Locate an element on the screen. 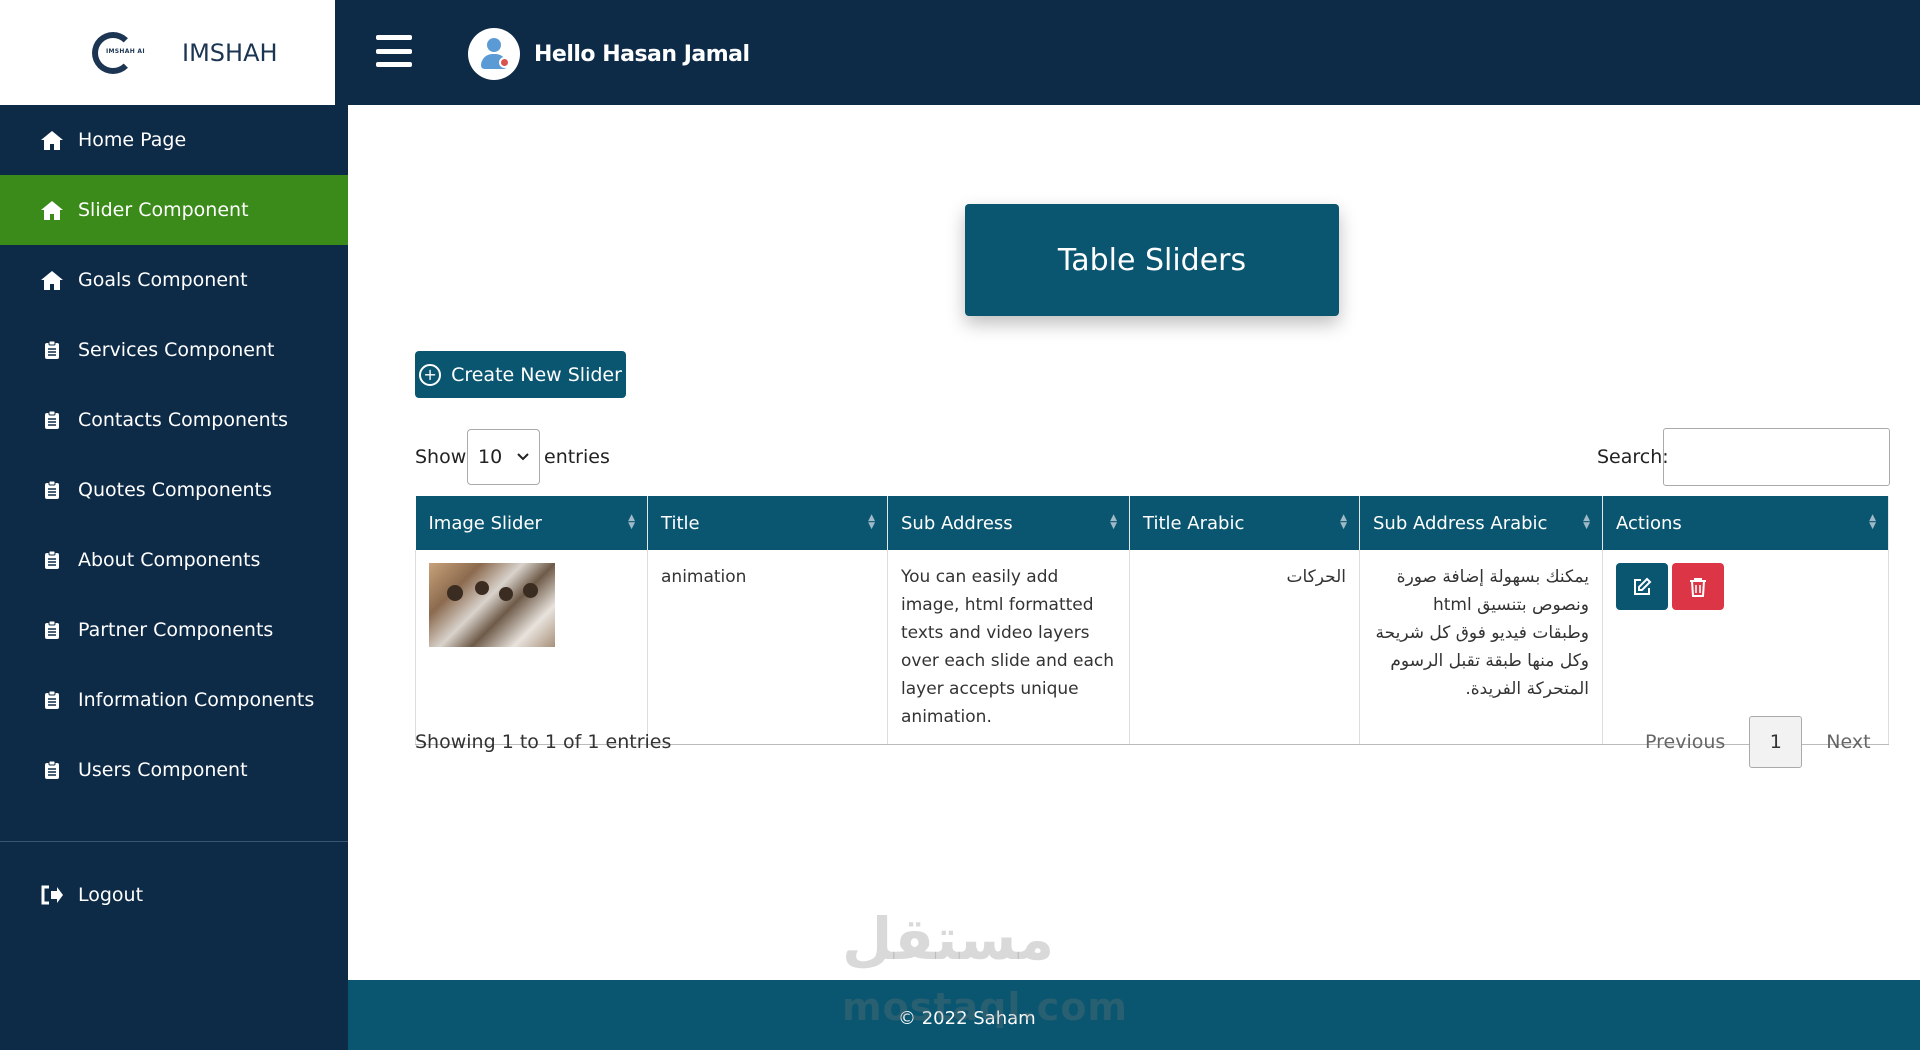 This screenshot has width=1920, height=1050. cell-image is located at coordinates (531, 647).